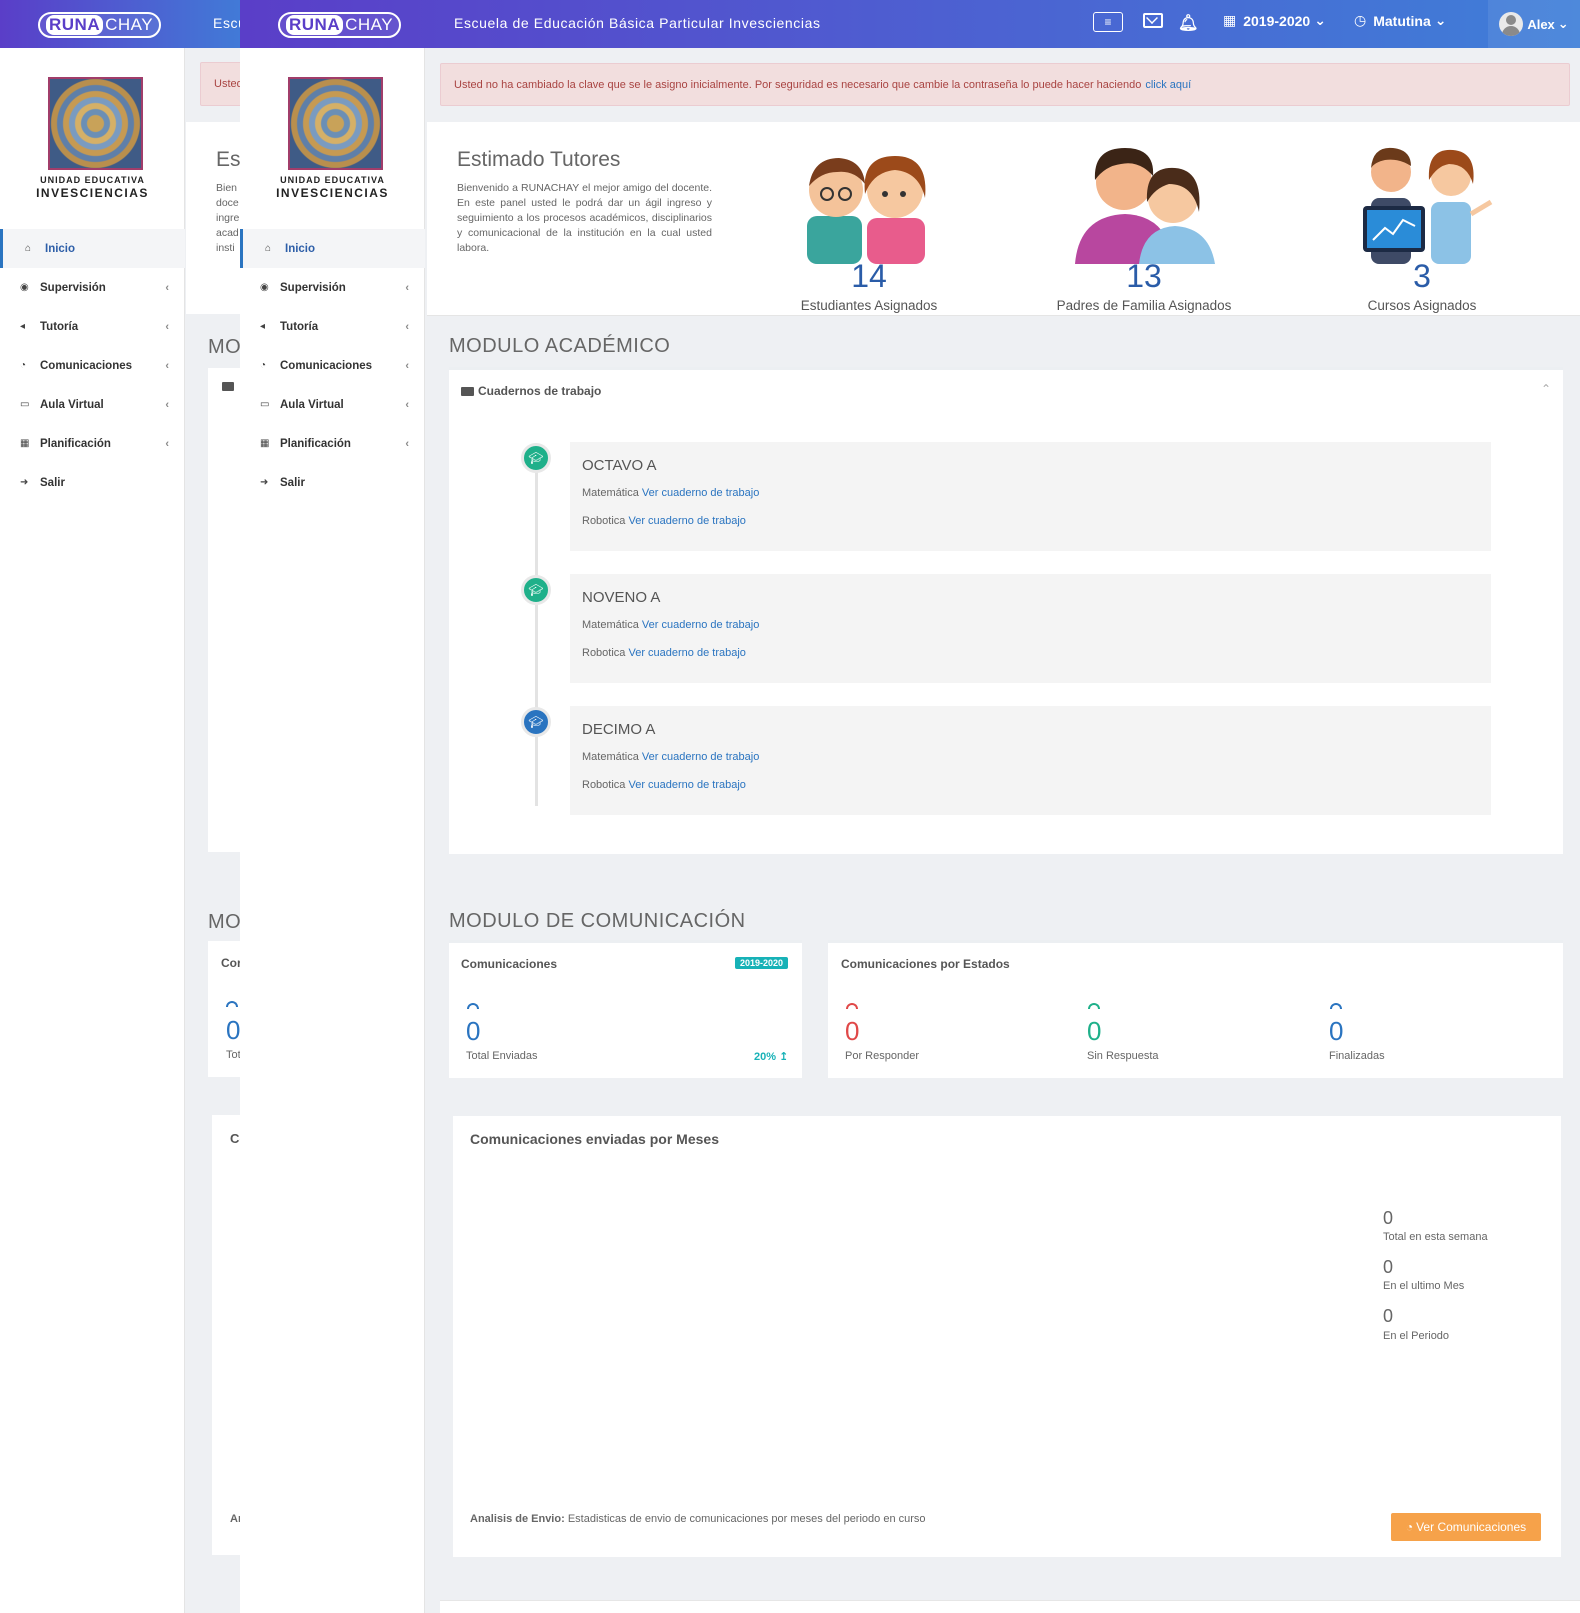  What do you see at coordinates (332, 180) in the screenshot?
I see `logo-line1: UNIDAD EDUCATIVA` at bounding box center [332, 180].